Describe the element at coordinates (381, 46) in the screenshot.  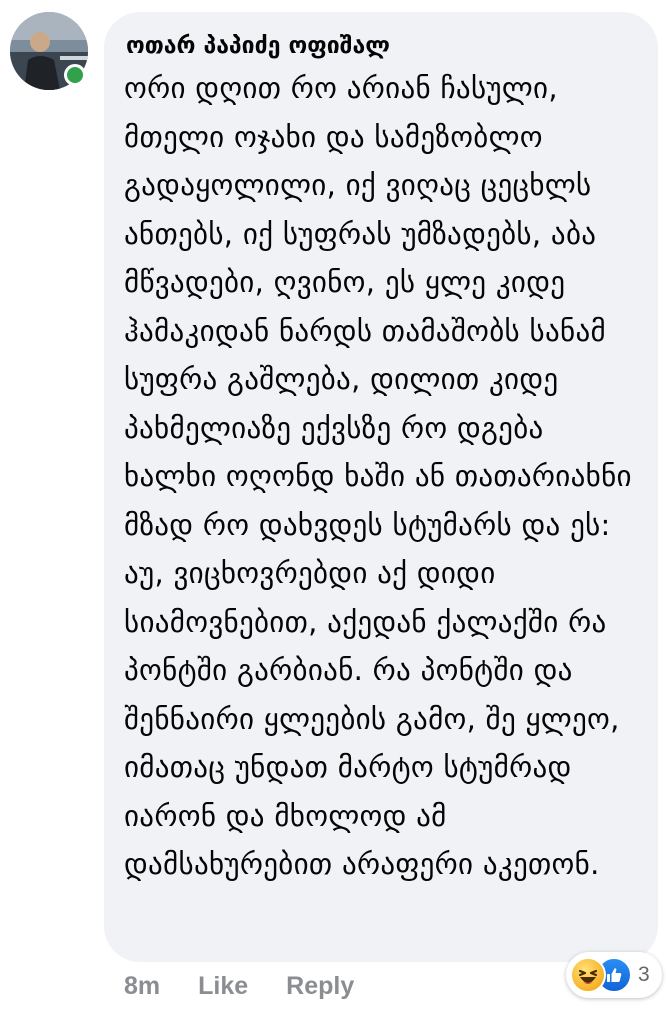
I see `comment-author-name: ოთარ პაპიძე ოფიშალ` at that location.